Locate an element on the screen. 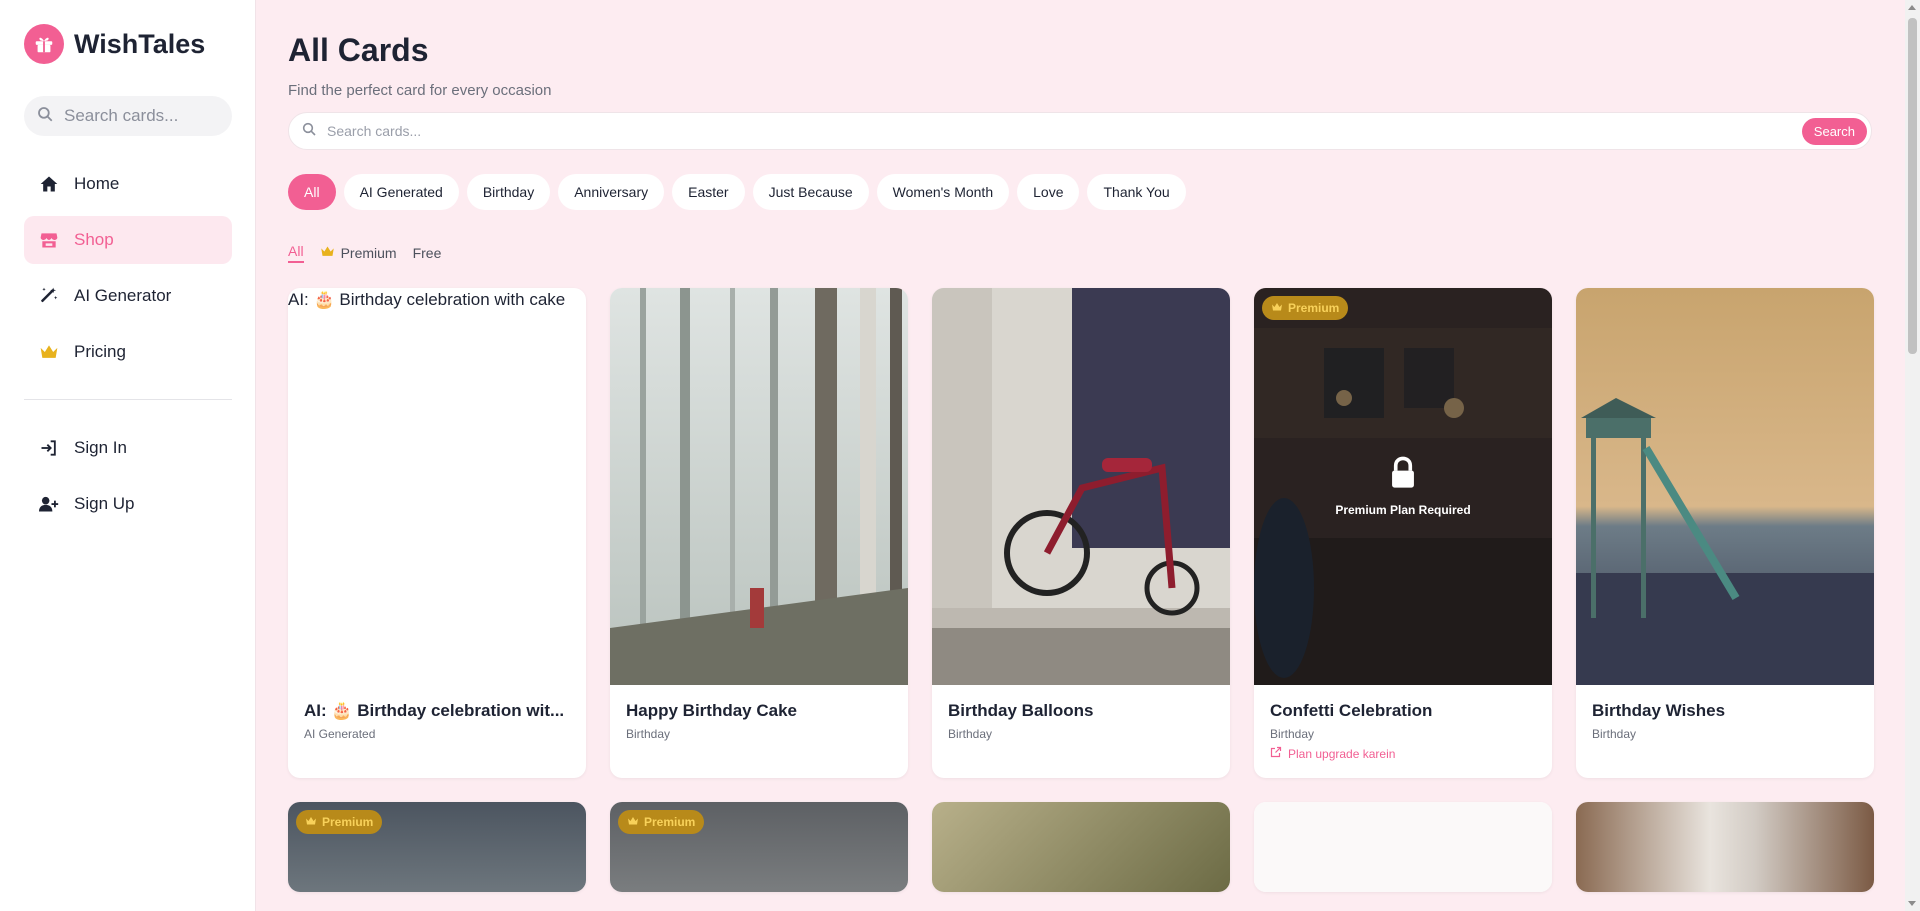 The width and height of the screenshot is (1920, 911). card-title: Birthday Balloons is located at coordinates (1021, 710).